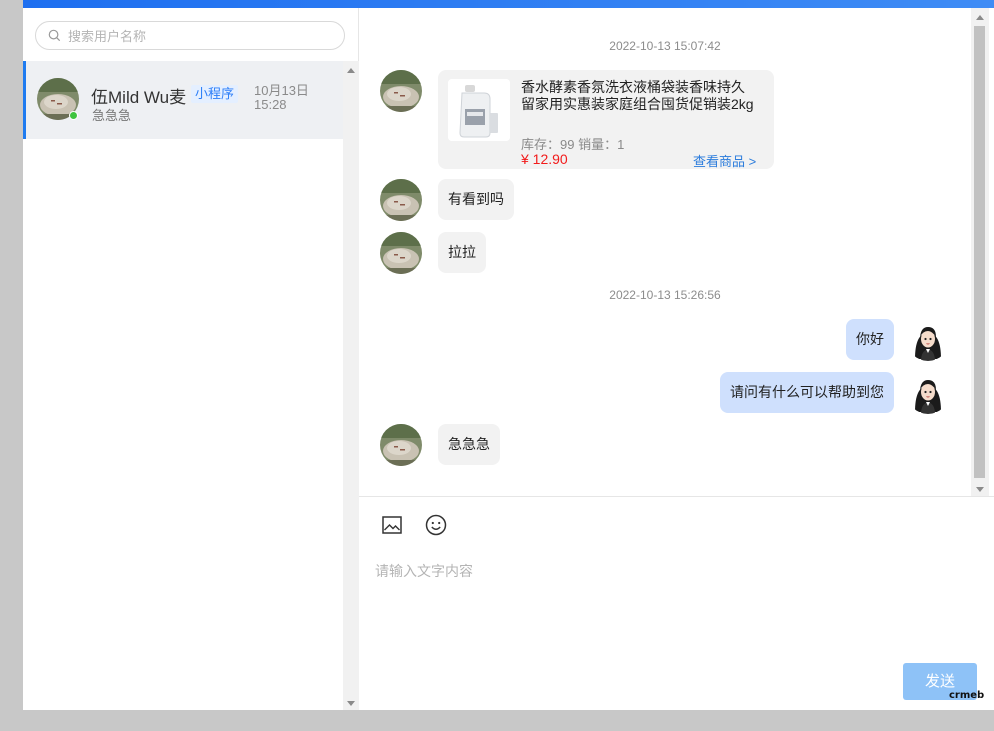 The height and width of the screenshot is (731, 994). I want to click on message-bubble: 有看到吗, so click(476, 199).